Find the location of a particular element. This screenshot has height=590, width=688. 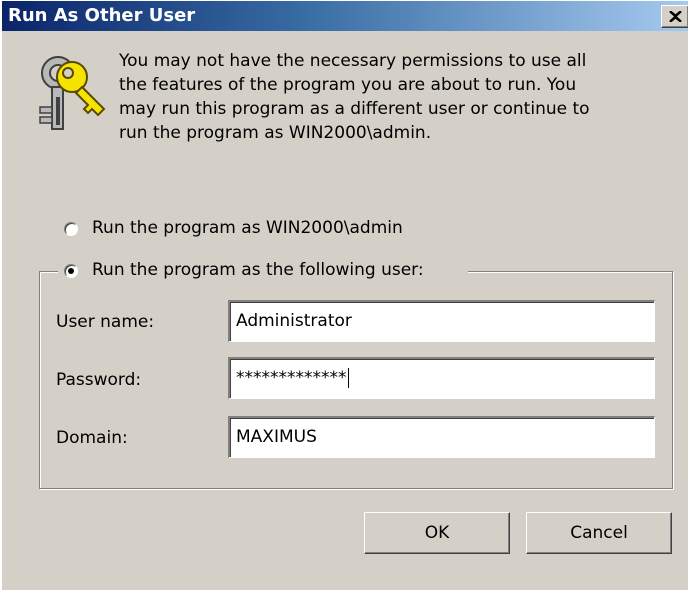

close-button is located at coordinates (674, 16).